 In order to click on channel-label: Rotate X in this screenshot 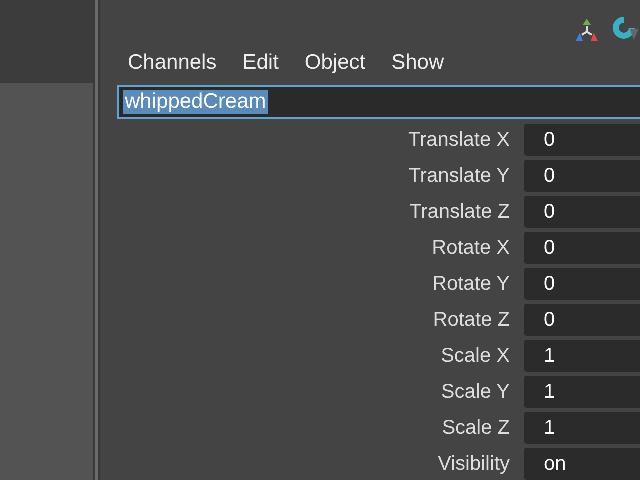, I will do `click(471, 248)`.